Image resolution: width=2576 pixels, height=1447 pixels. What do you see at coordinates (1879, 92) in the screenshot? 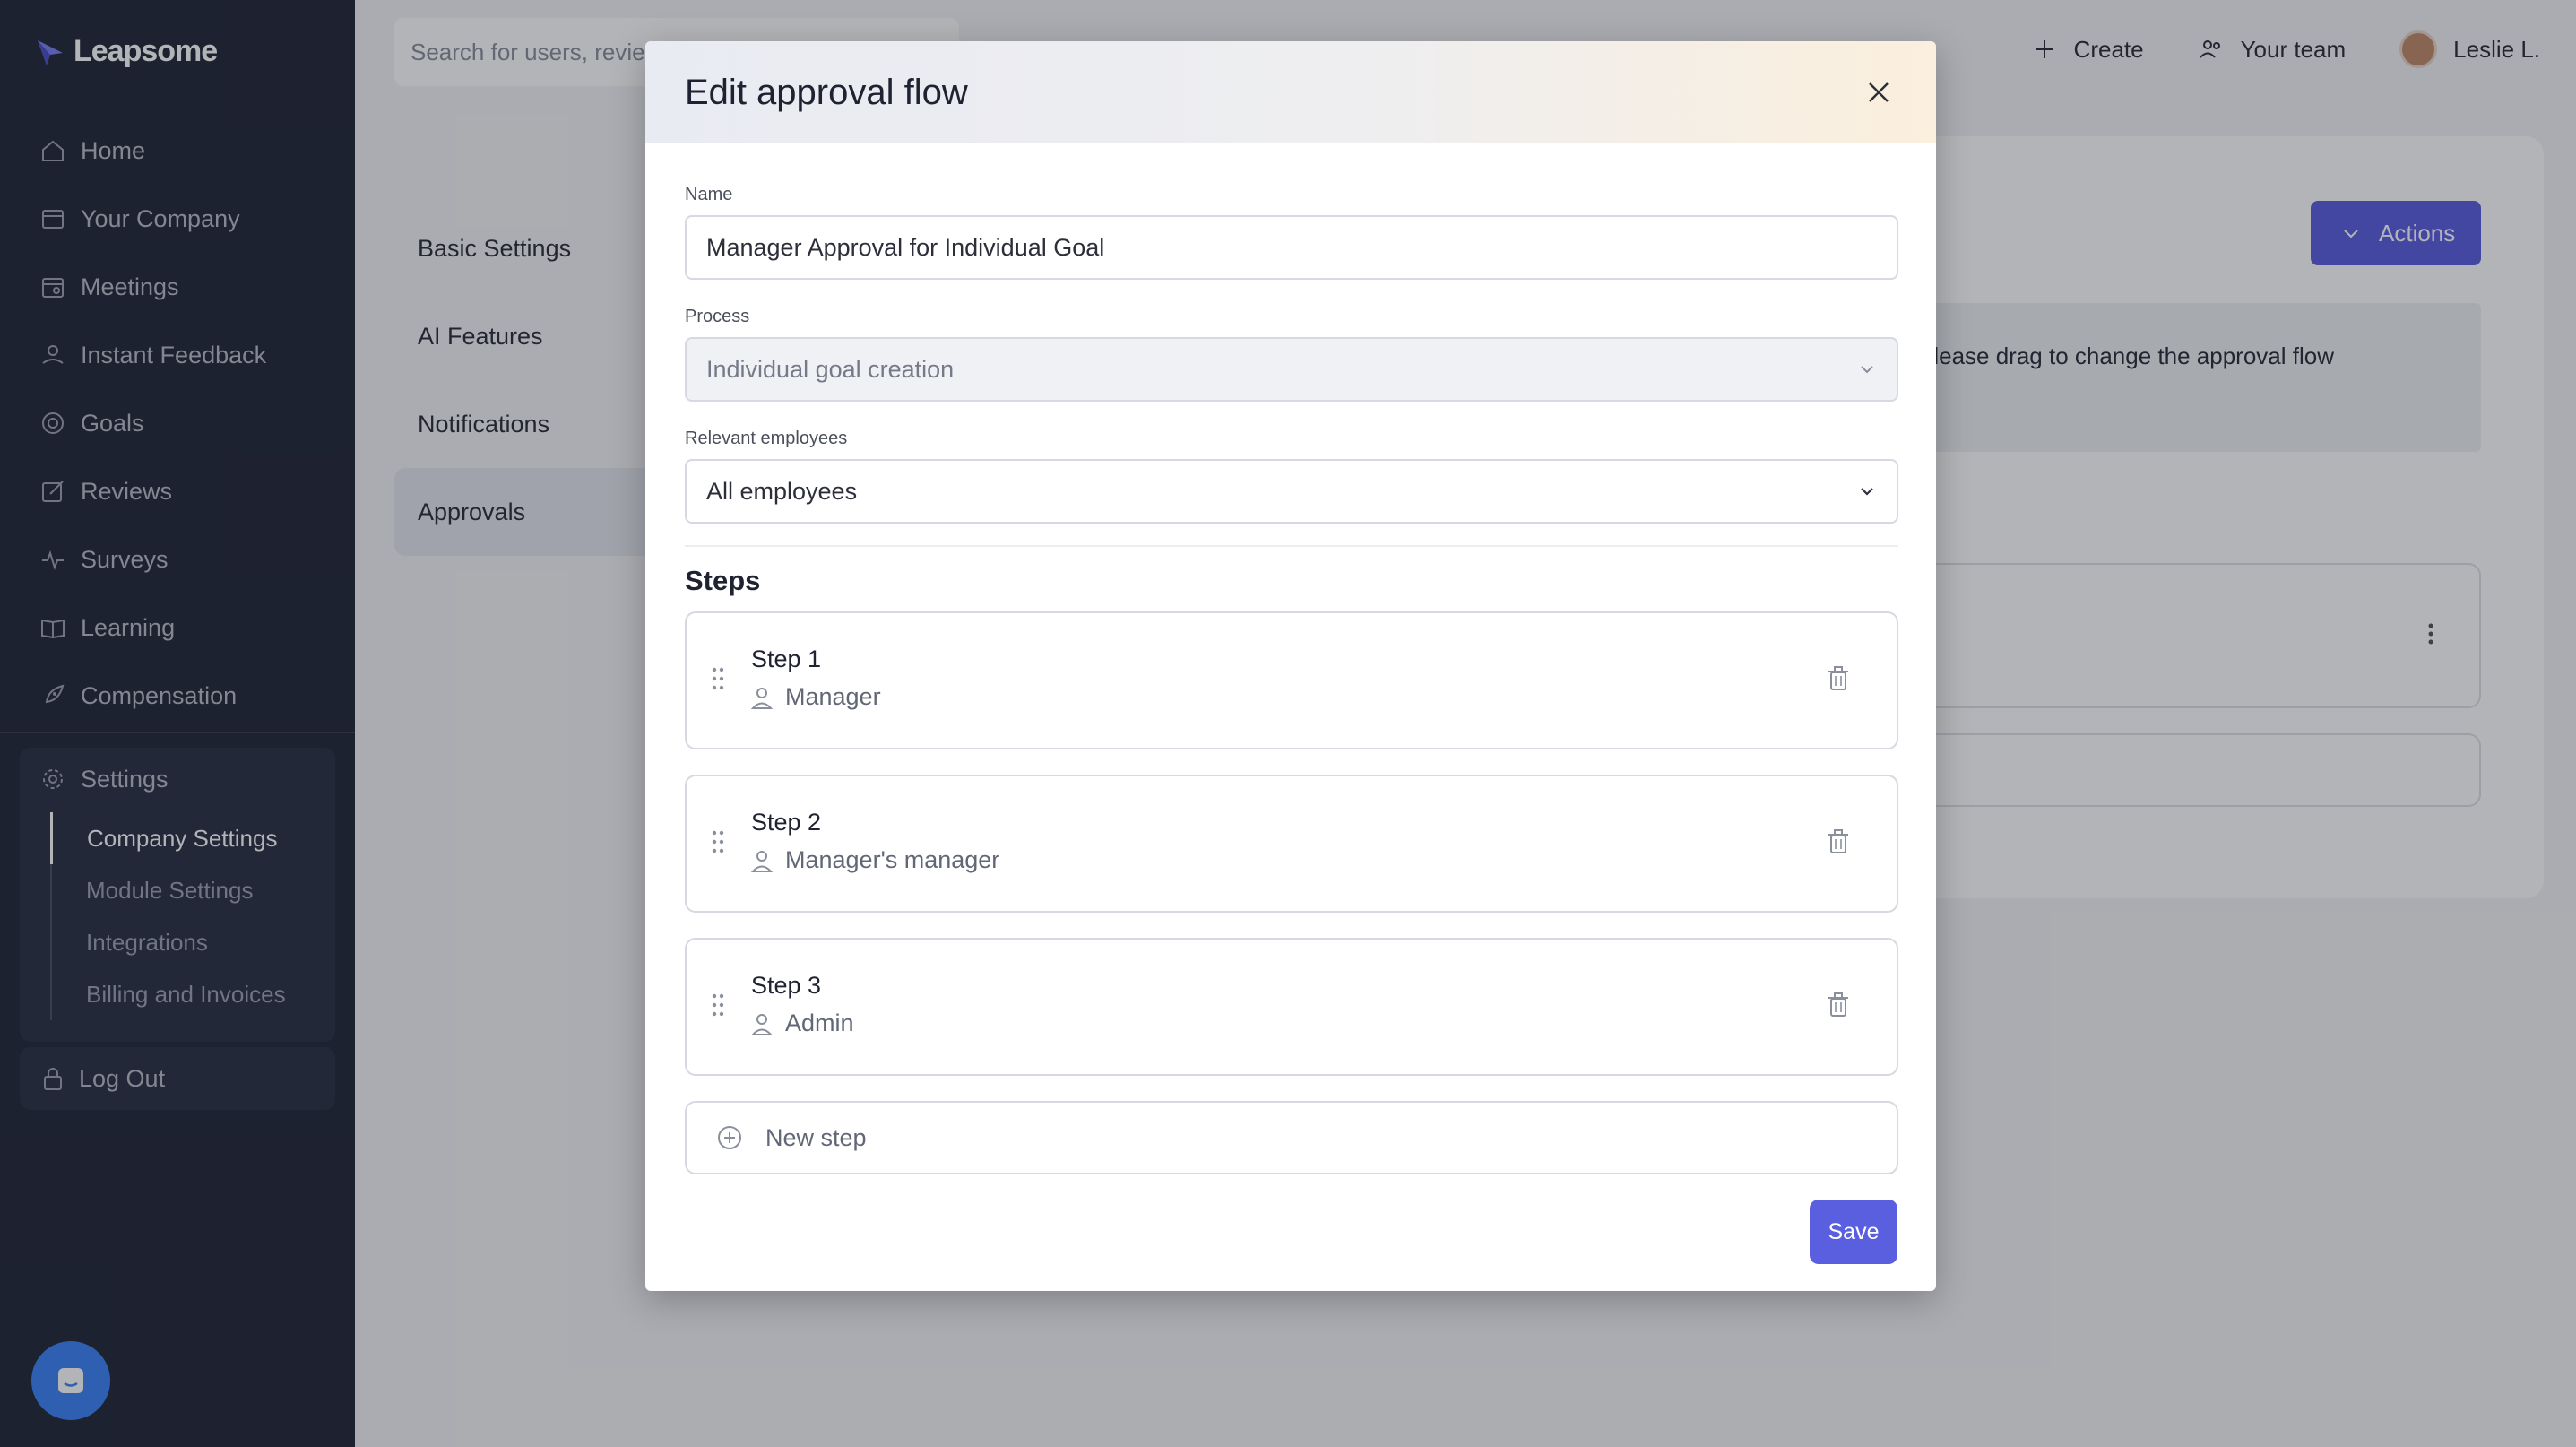
I see `close-icon` at bounding box center [1879, 92].